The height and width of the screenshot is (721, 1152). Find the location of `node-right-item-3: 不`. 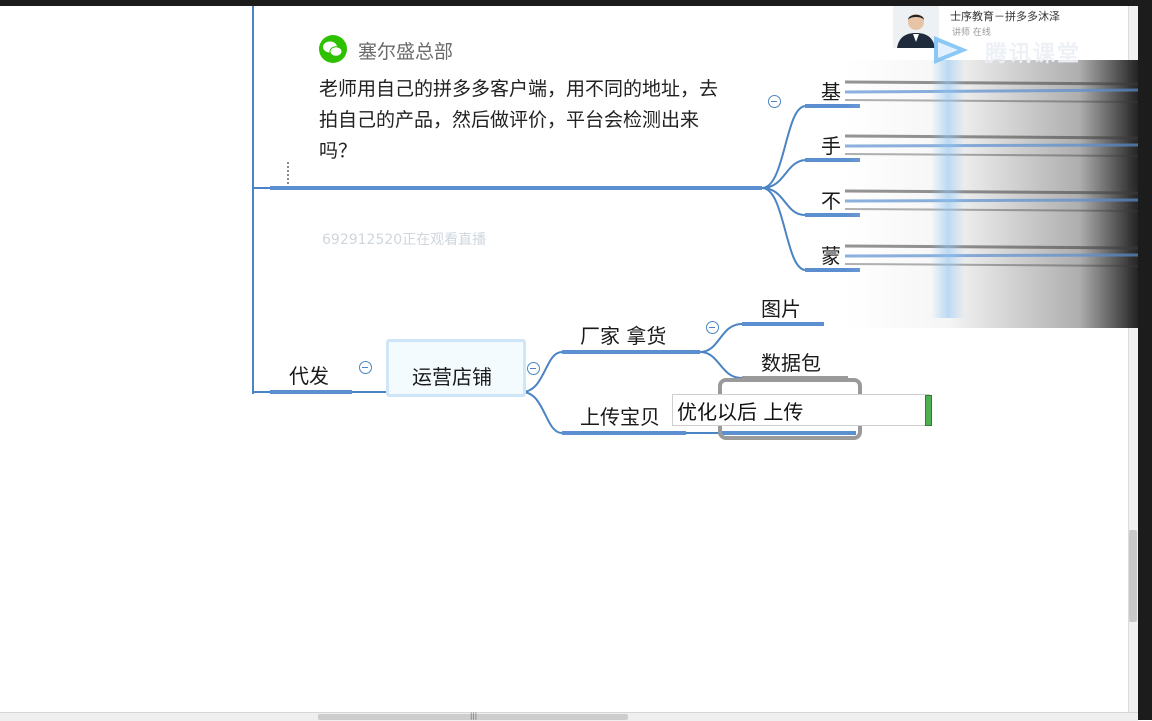

node-right-item-3: 不 is located at coordinates (831, 199).